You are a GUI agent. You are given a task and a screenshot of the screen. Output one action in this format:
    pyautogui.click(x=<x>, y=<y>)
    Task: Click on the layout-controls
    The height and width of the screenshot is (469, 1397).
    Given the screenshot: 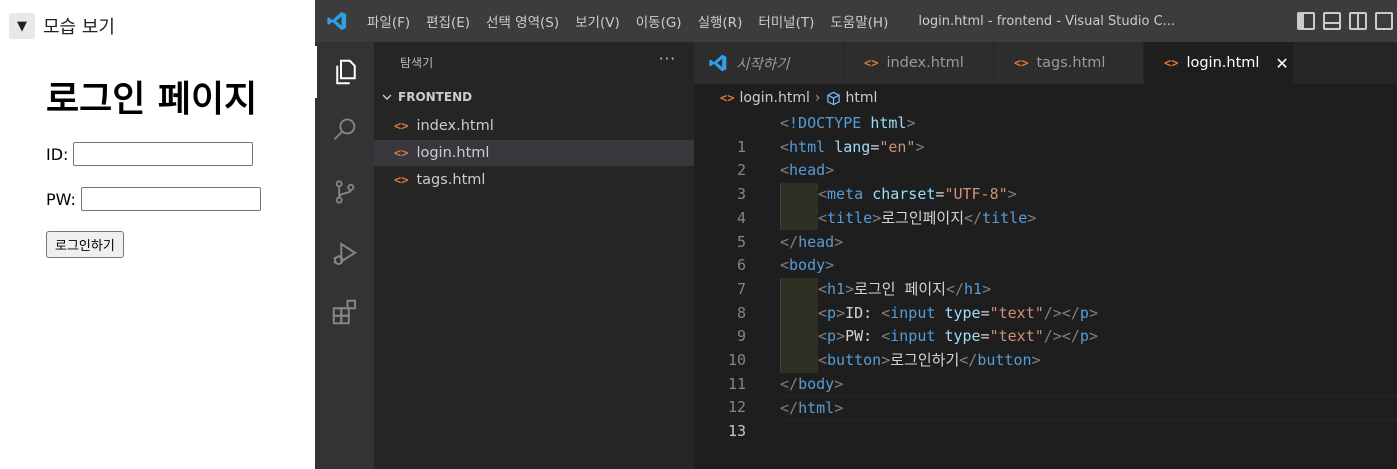 What is the action you would take?
    pyautogui.click(x=1347, y=21)
    